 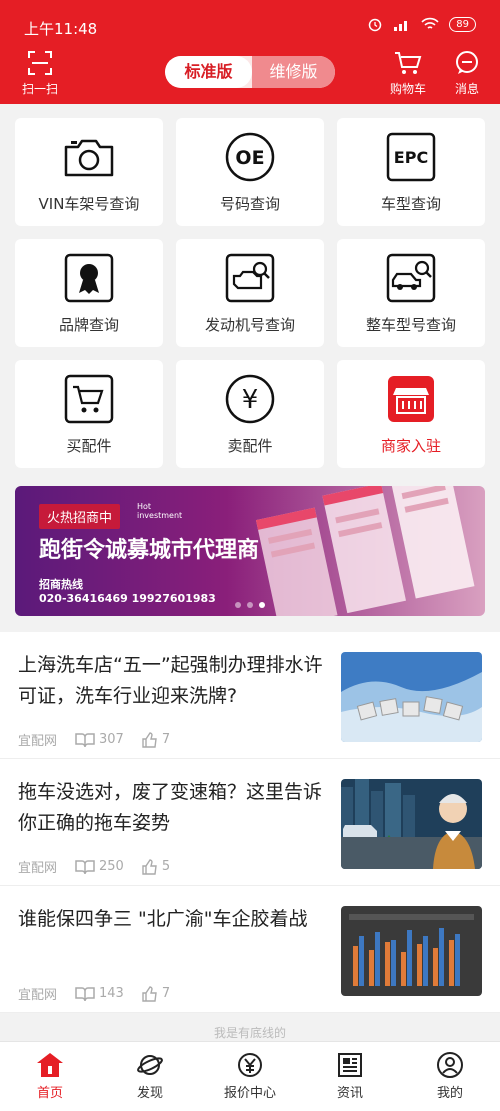 I want to click on grid-label: VIN车架号查询, so click(x=89, y=203).